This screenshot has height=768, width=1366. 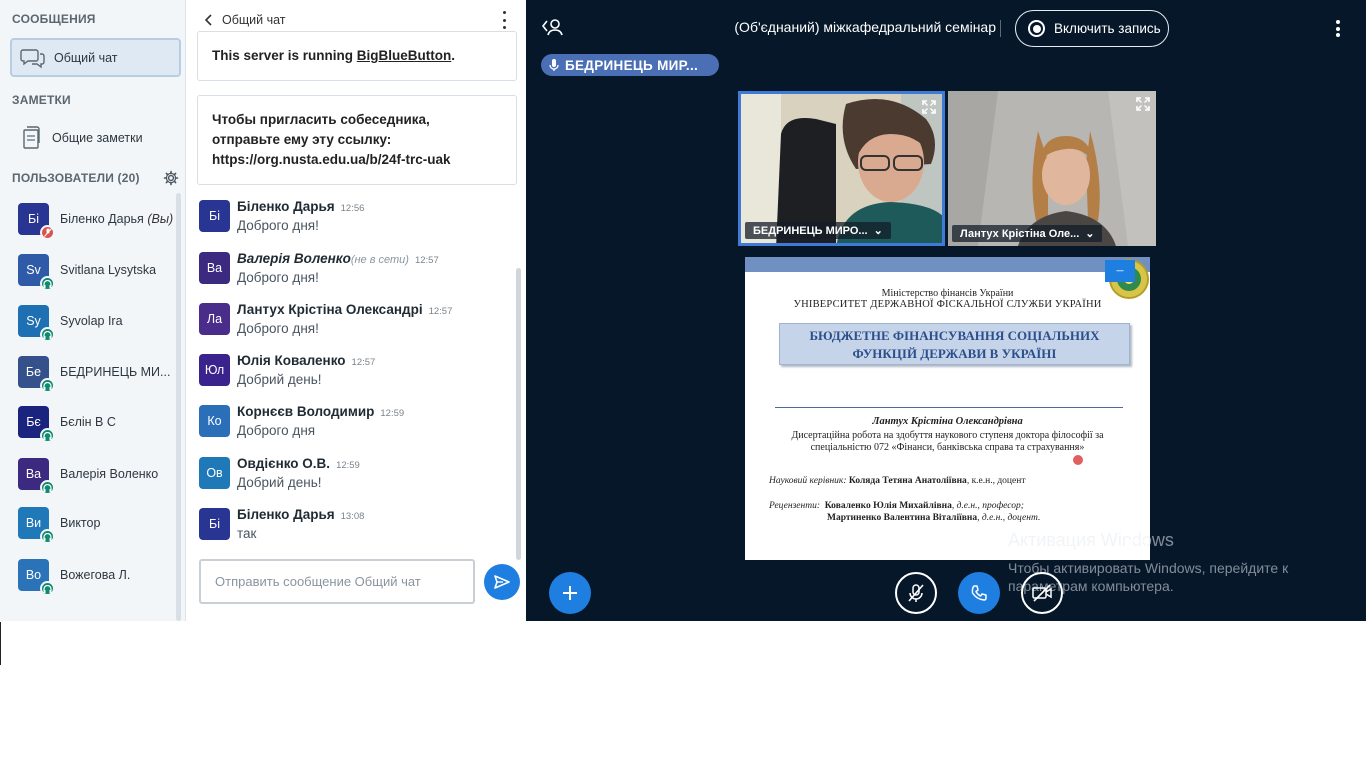 What do you see at coordinates (276, 430) in the screenshot?
I see `chat-message-text: Доброго дня` at bounding box center [276, 430].